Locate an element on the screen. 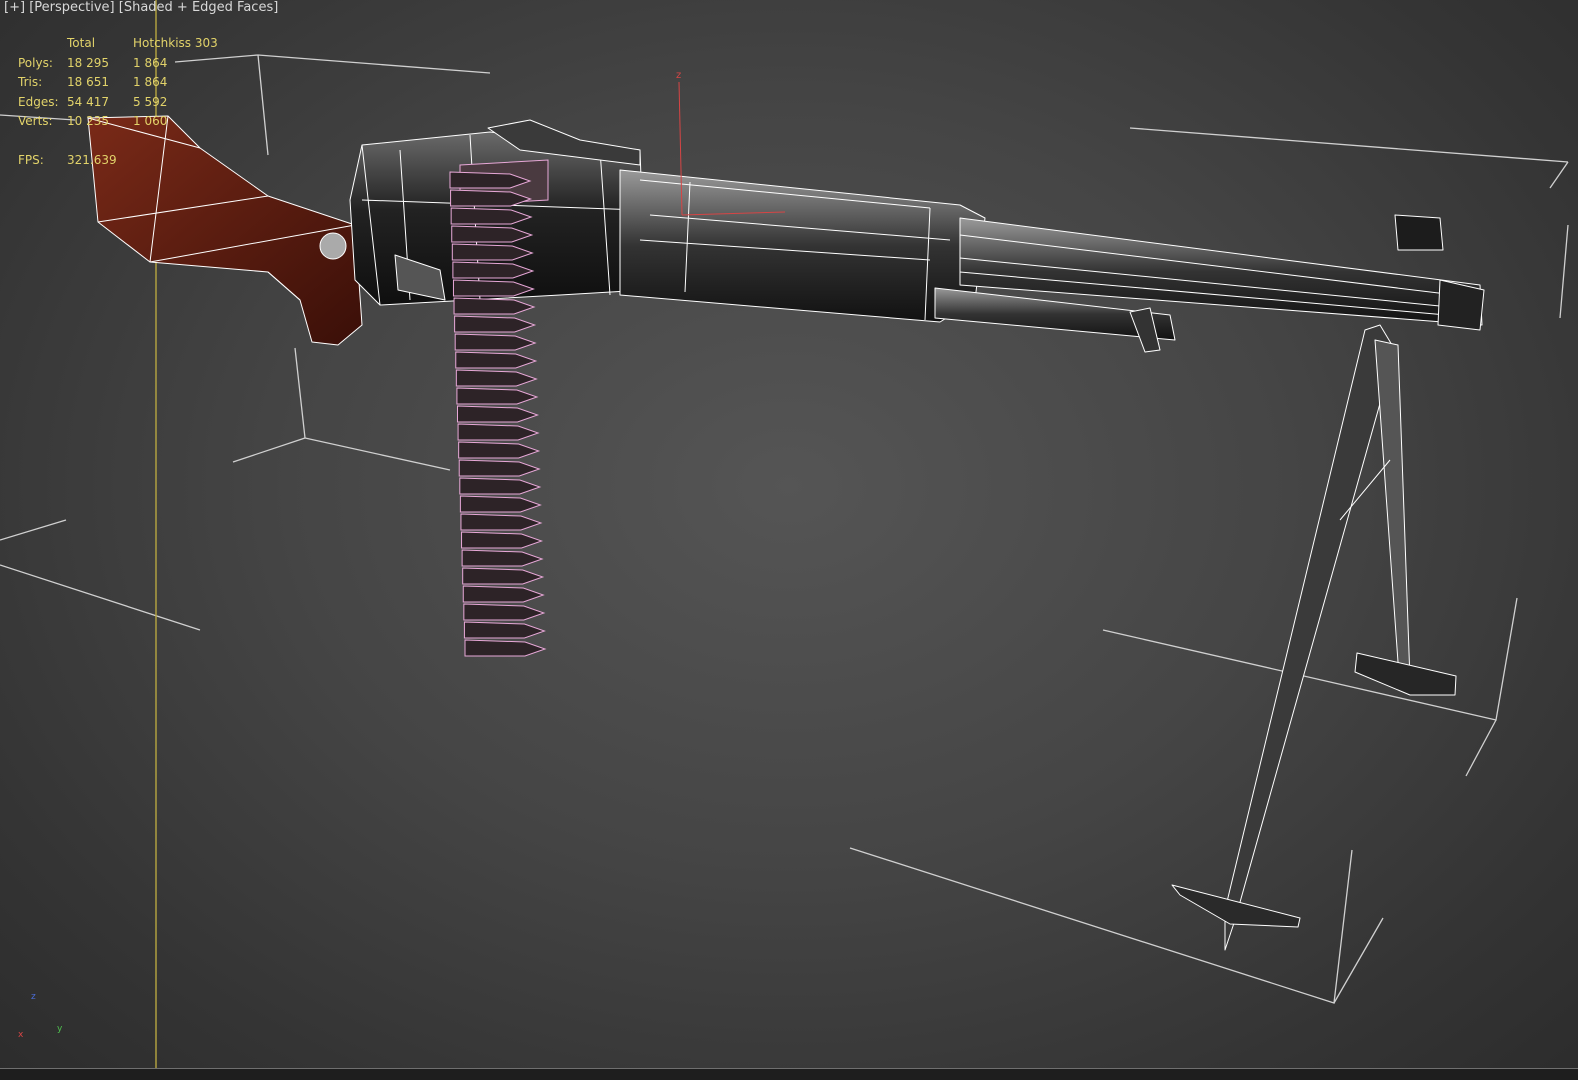  viewport-menu-perspective: [Perspective] is located at coordinates (71, 7).